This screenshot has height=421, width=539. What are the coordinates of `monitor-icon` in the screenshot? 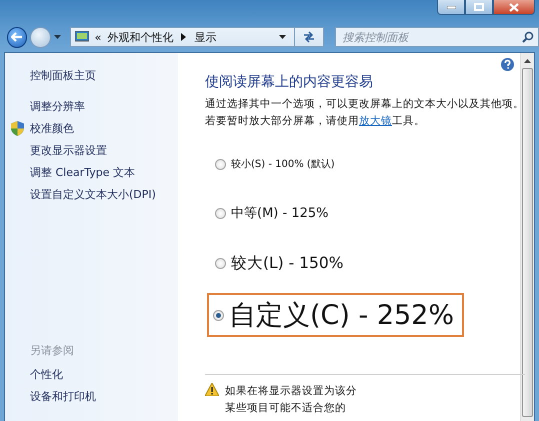 It's located at (81, 37).